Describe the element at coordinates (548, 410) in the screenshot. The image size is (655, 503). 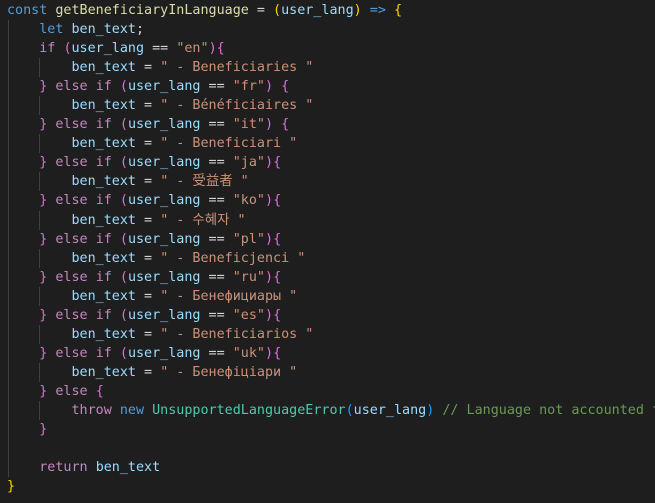
I see `code-comment: // Language not accounted for` at that location.